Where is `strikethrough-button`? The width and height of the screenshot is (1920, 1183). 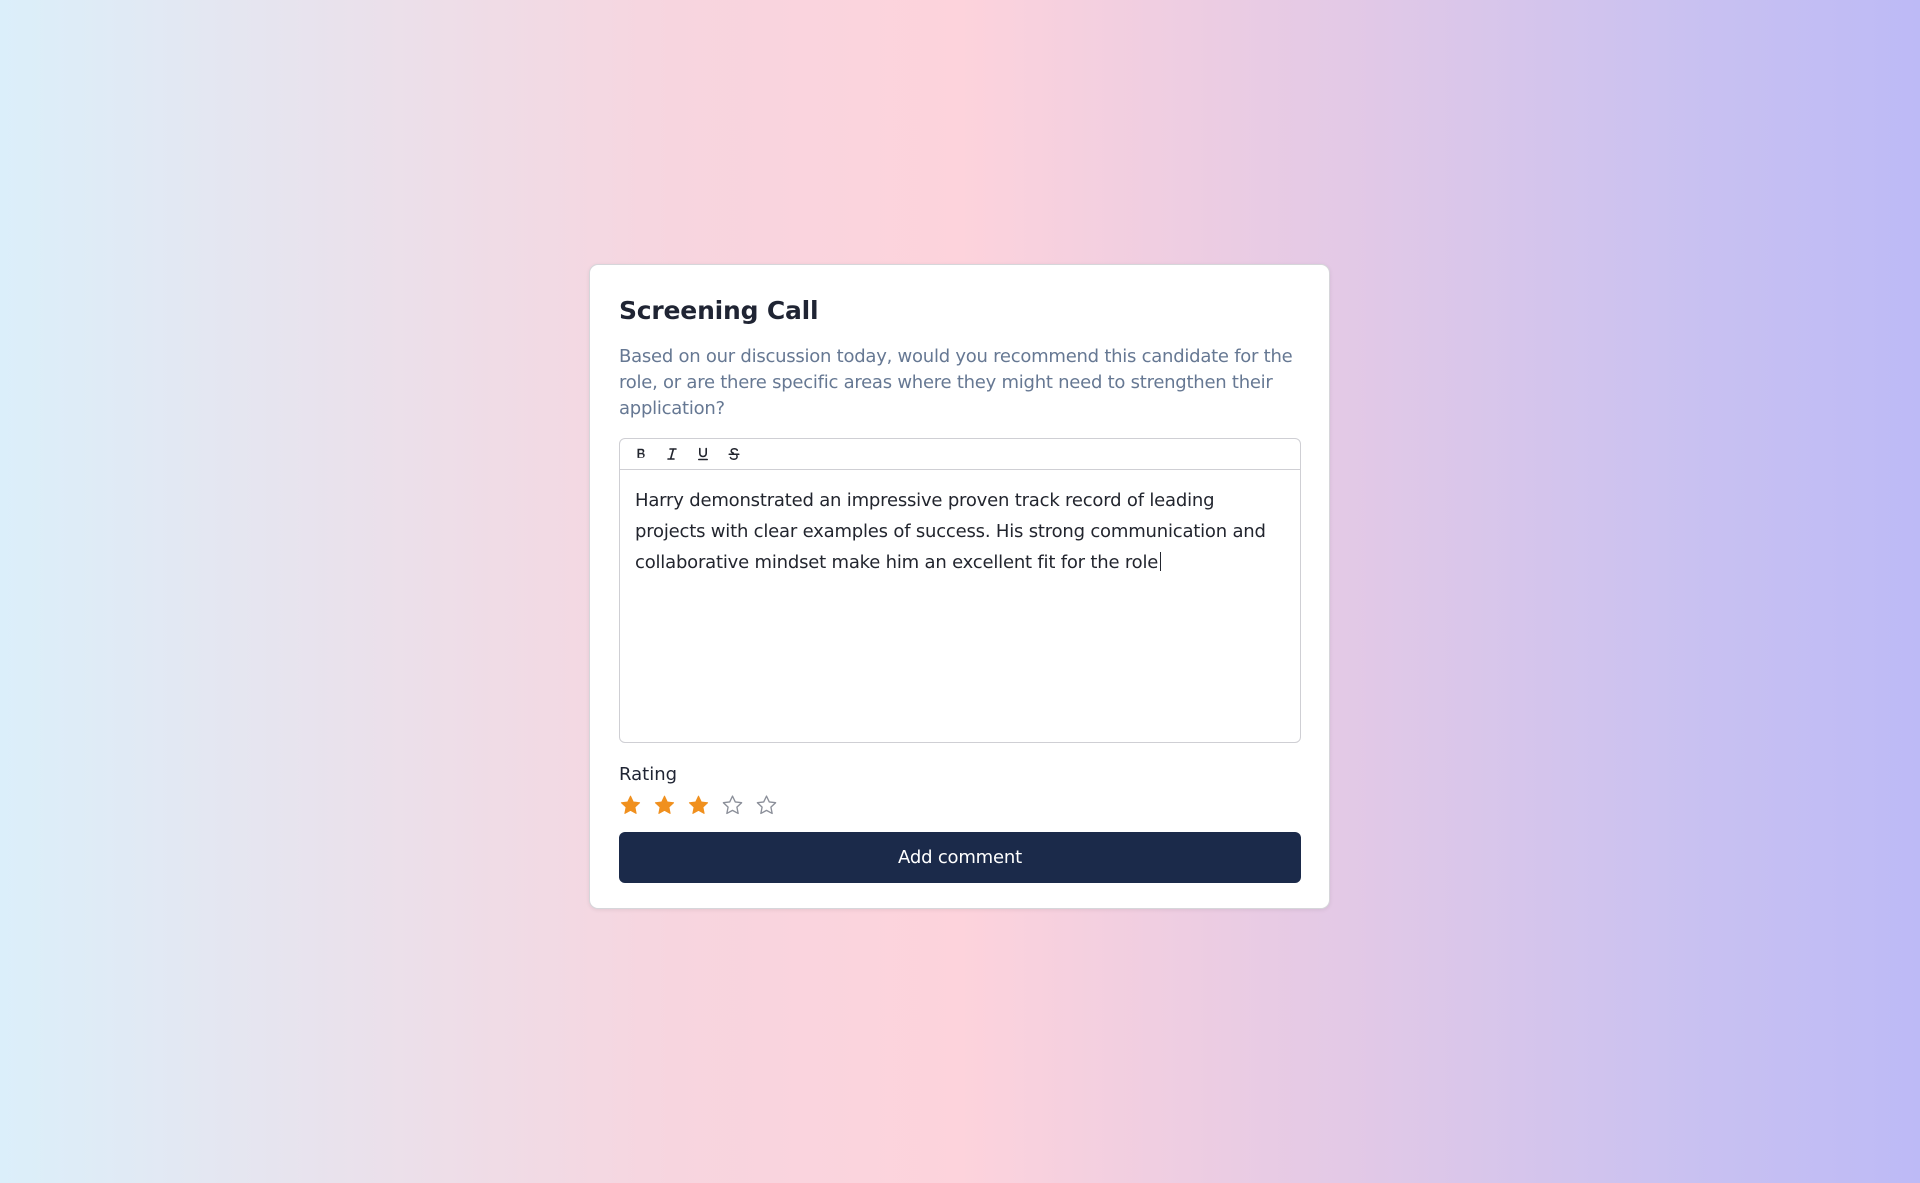
strikethrough-button is located at coordinates (734, 454).